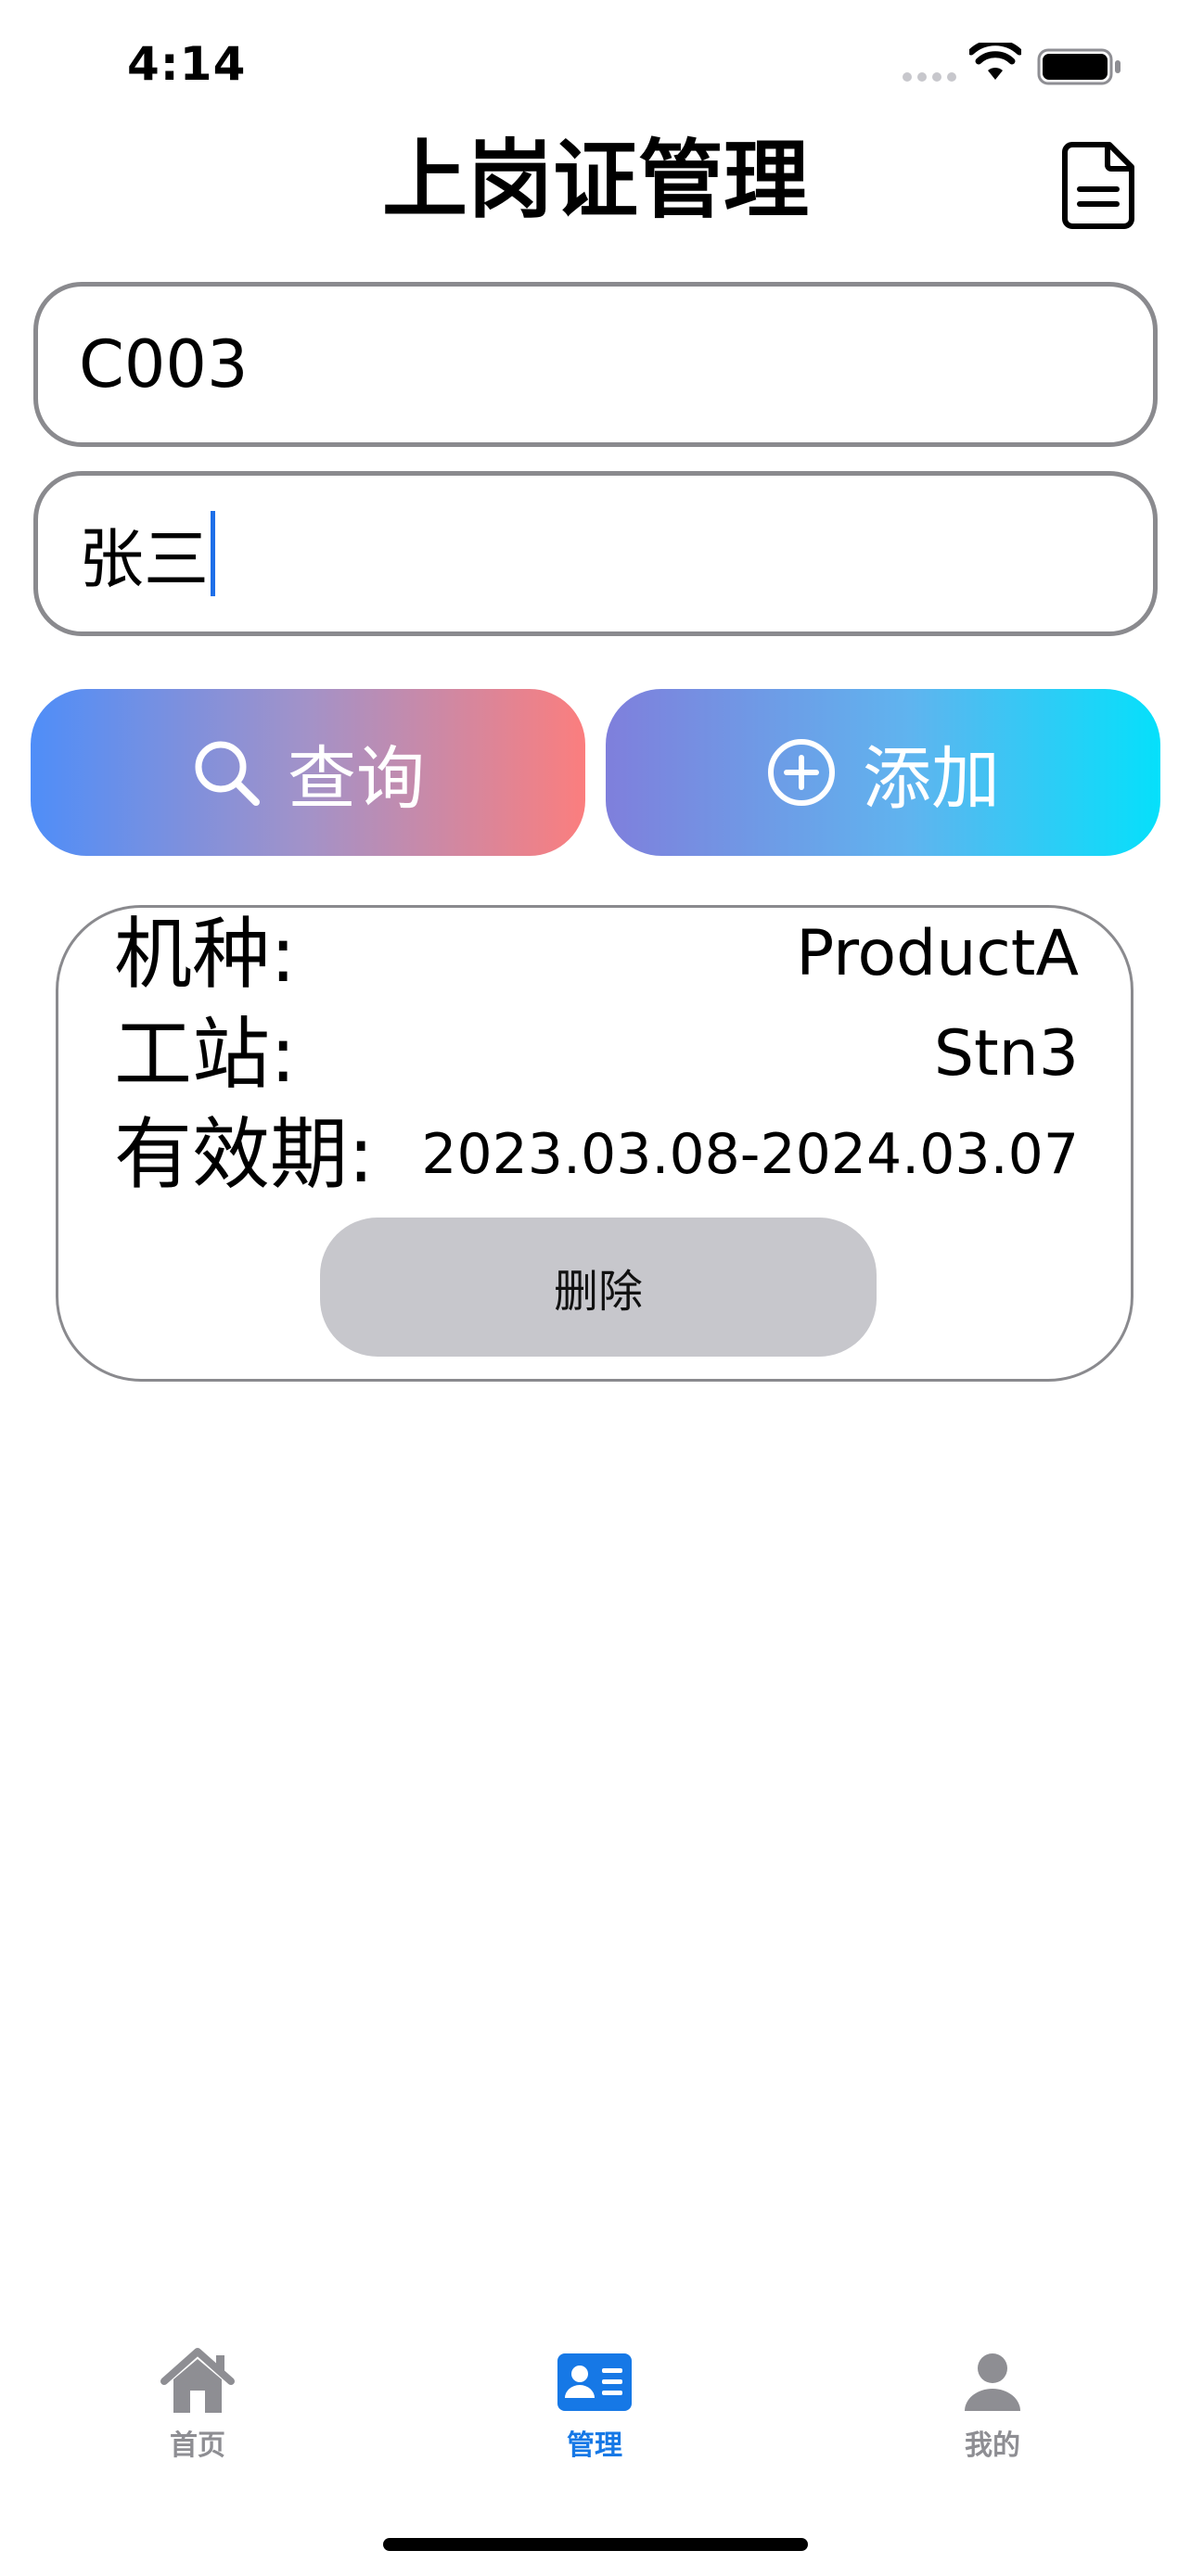 The width and height of the screenshot is (1191, 2576). What do you see at coordinates (164, 364) in the screenshot?
I see `code-input-value: C003` at bounding box center [164, 364].